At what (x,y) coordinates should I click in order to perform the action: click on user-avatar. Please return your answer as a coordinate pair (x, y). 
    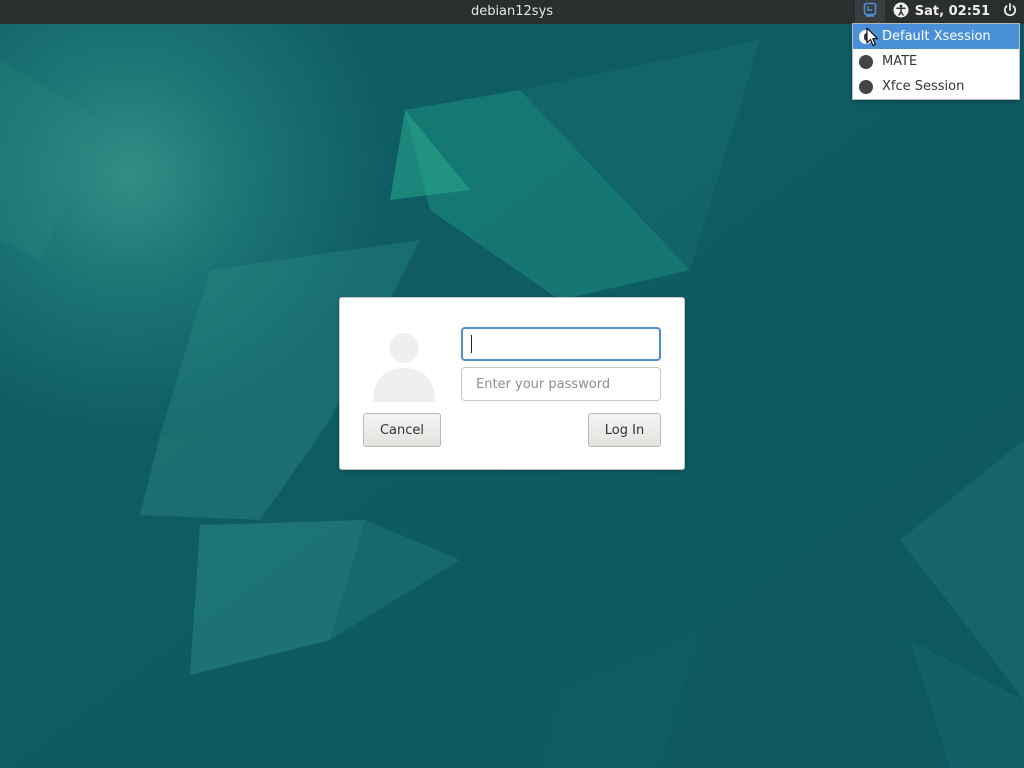
    Looking at the image, I should click on (404, 365).